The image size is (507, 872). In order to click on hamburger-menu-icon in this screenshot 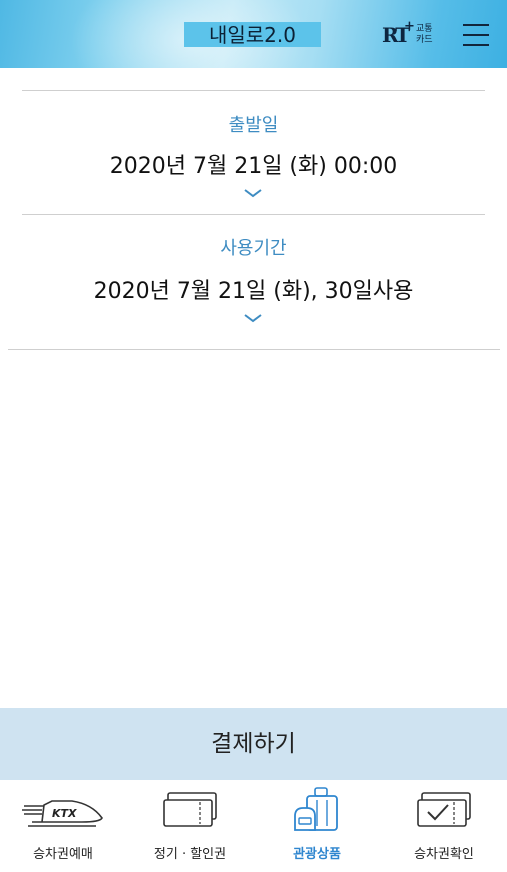, I will do `click(476, 34)`.